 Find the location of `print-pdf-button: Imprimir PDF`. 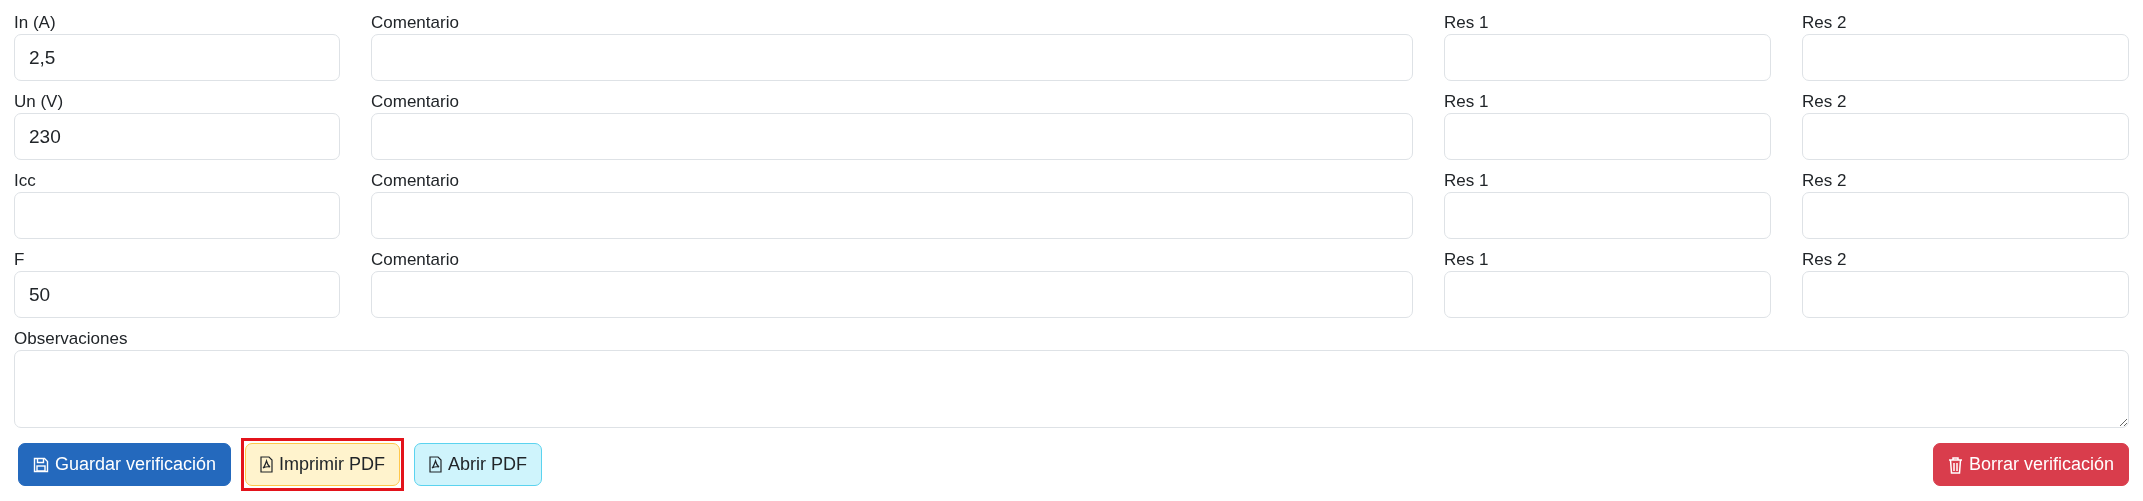

print-pdf-button: Imprimir PDF is located at coordinates (323, 464).